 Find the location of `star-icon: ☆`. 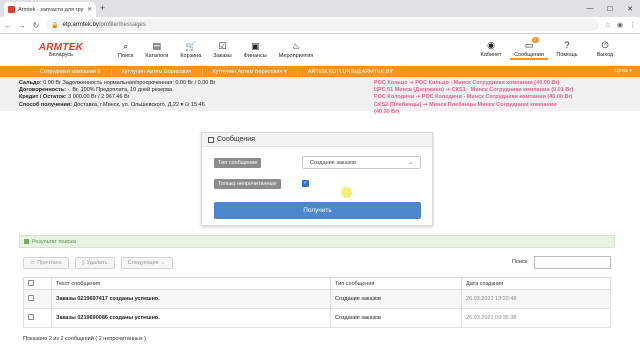

star-icon: ☆ is located at coordinates (608, 25).